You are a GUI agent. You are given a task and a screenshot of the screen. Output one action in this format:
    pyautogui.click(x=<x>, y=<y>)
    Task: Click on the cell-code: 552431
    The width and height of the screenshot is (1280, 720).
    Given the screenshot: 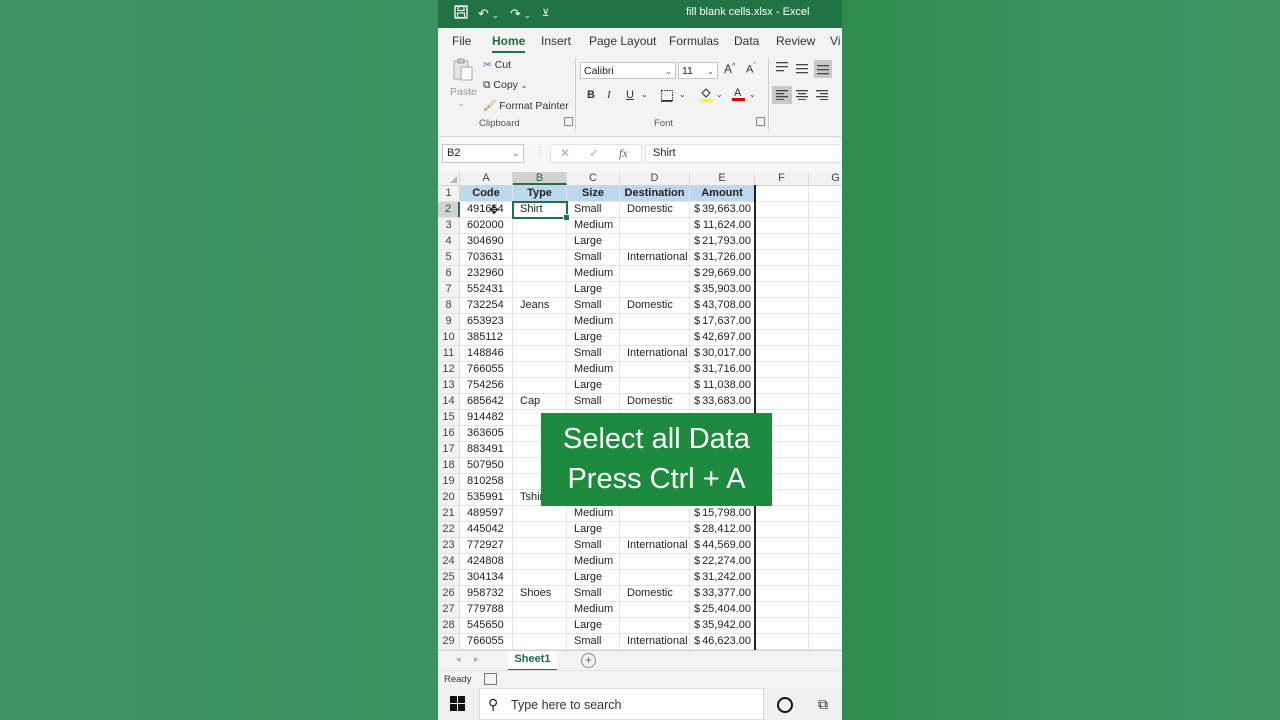 What is the action you would take?
    pyautogui.click(x=486, y=289)
    